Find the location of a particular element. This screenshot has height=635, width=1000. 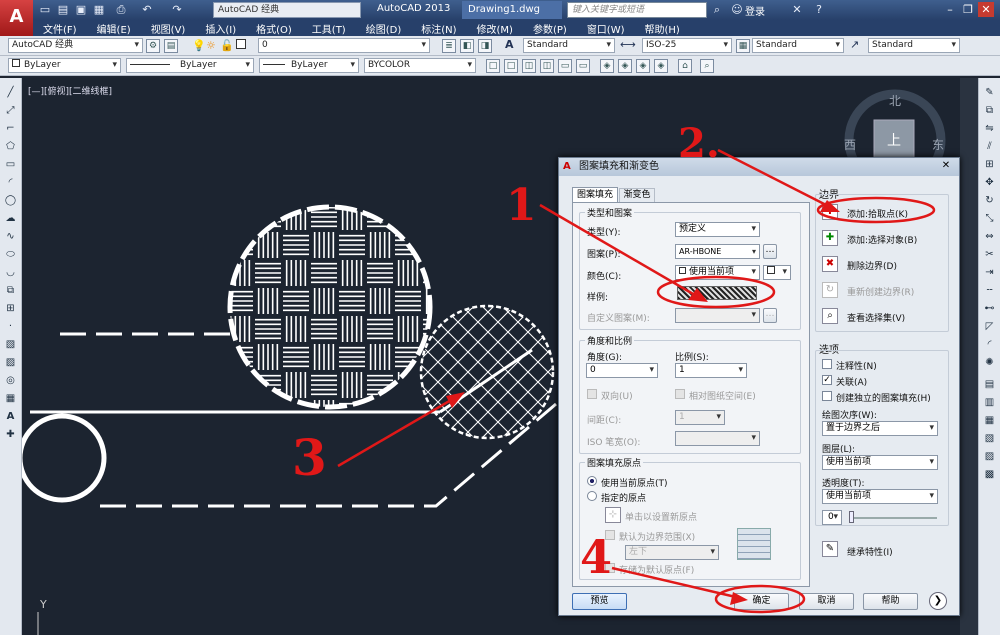

arrow-1-head is located at coordinates (698, 295).